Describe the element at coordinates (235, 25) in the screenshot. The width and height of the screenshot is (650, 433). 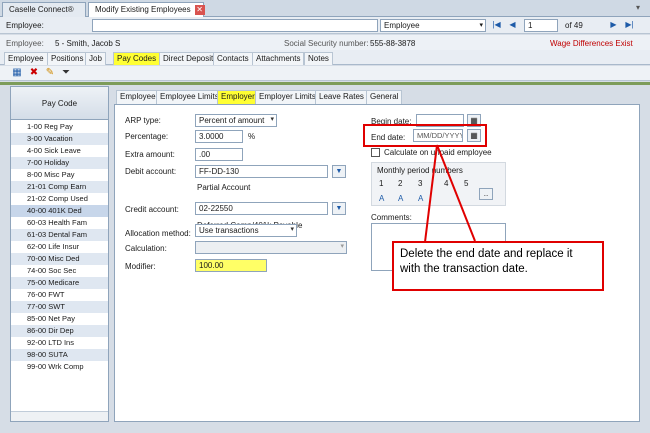
I see `employee-search-input` at that location.